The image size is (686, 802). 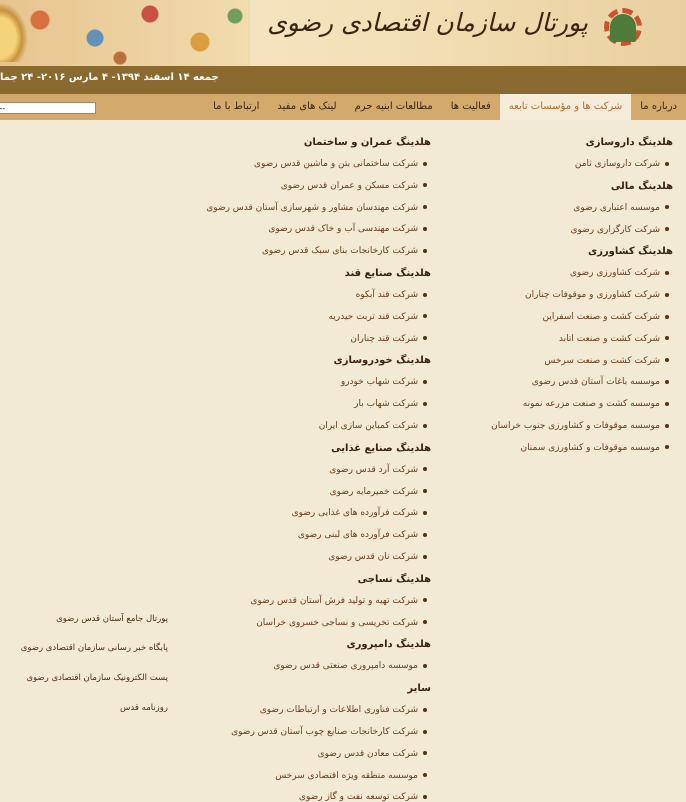 What do you see at coordinates (658, 107) in the screenshot?
I see `nav-about: درباره ما` at bounding box center [658, 107].